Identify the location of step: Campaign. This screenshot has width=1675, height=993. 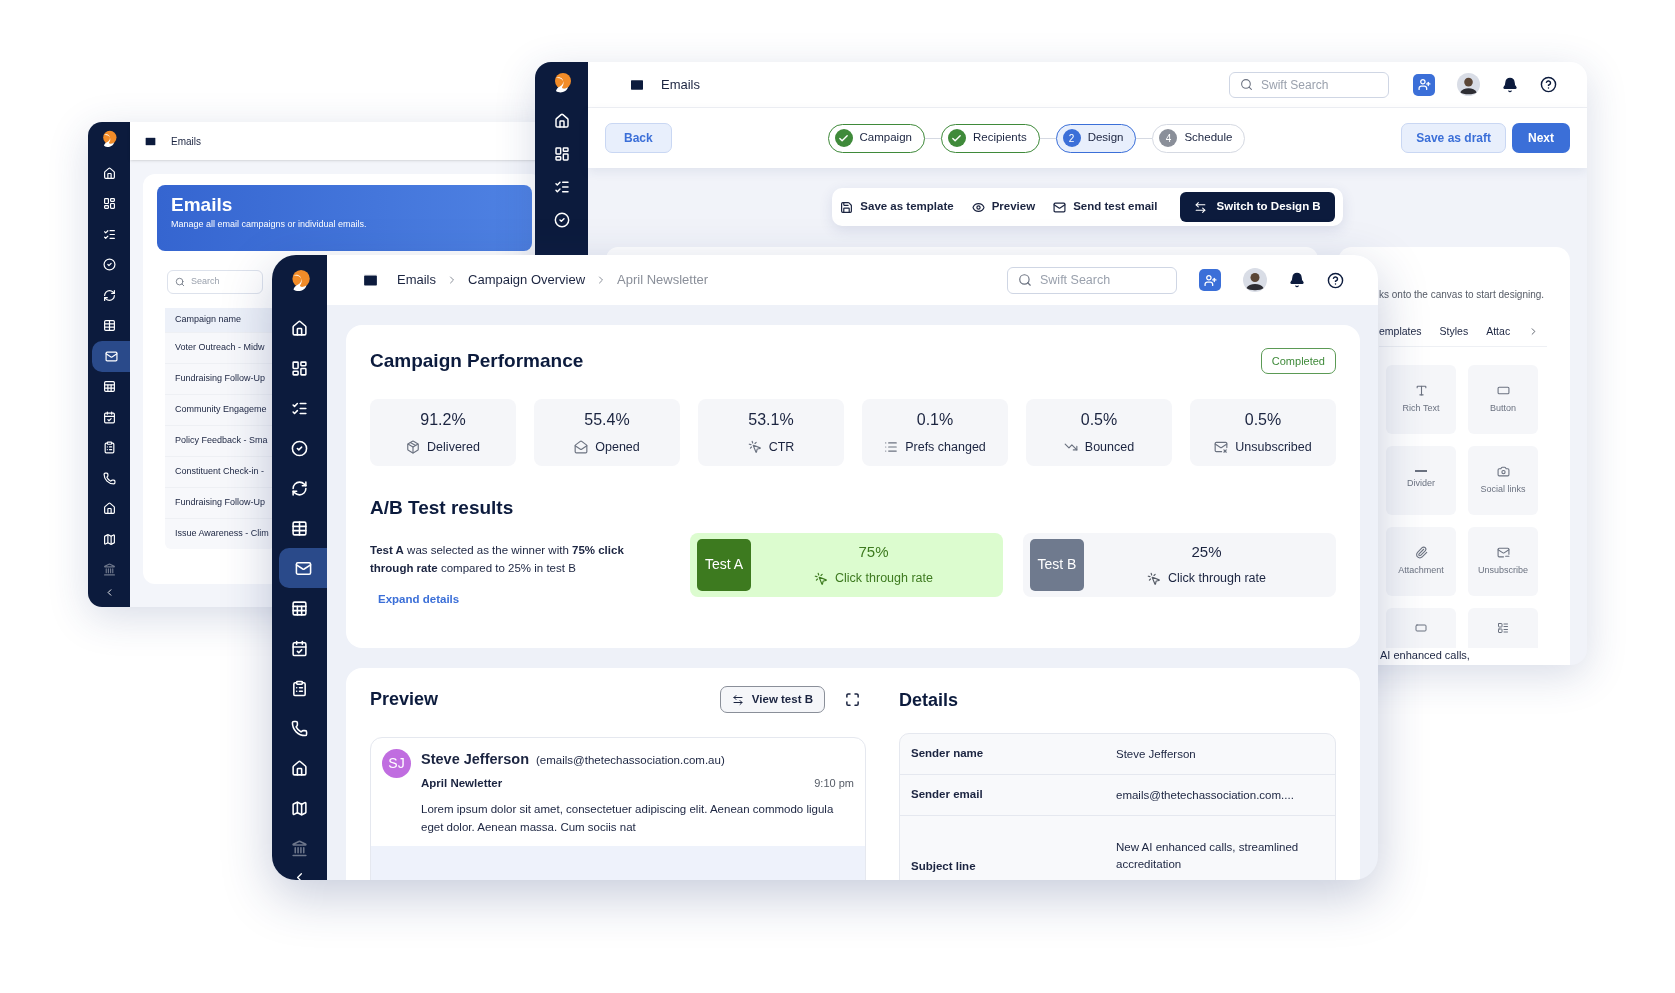
(876, 138).